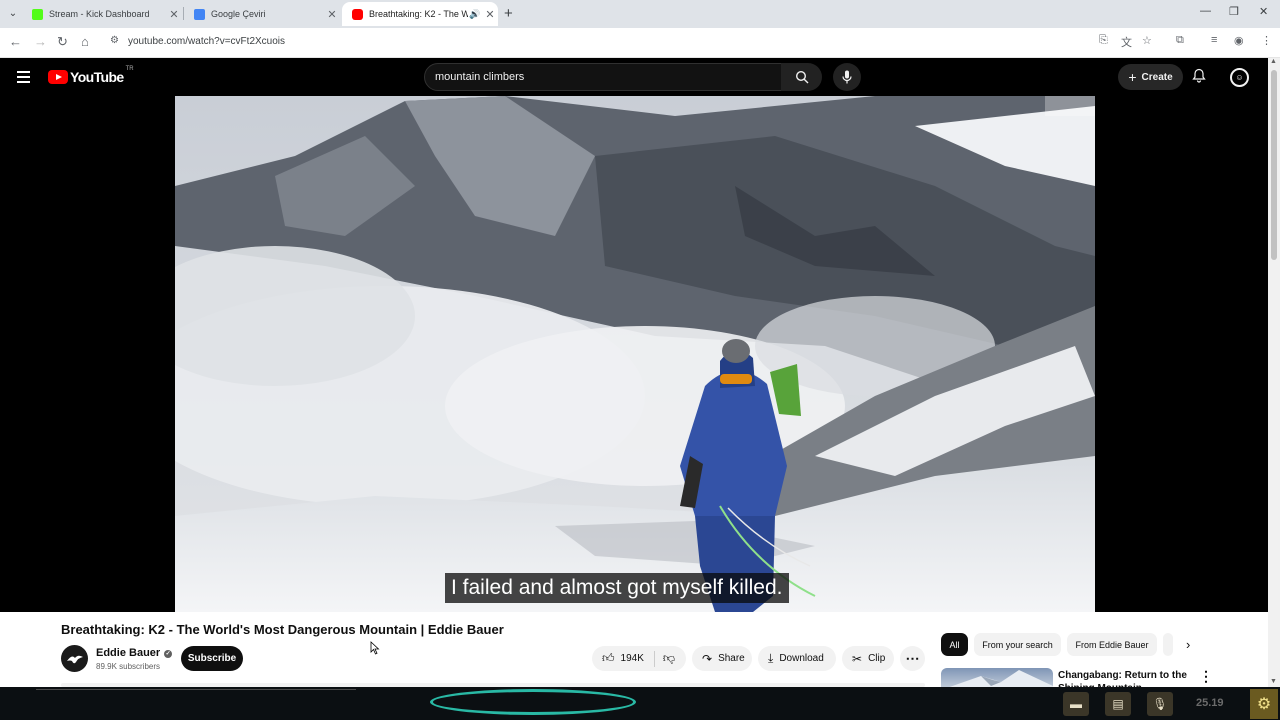 The image size is (1280, 720). I want to click on youtube-header: YouTube TR mountain climbers + Create ☺, so click(634, 77).